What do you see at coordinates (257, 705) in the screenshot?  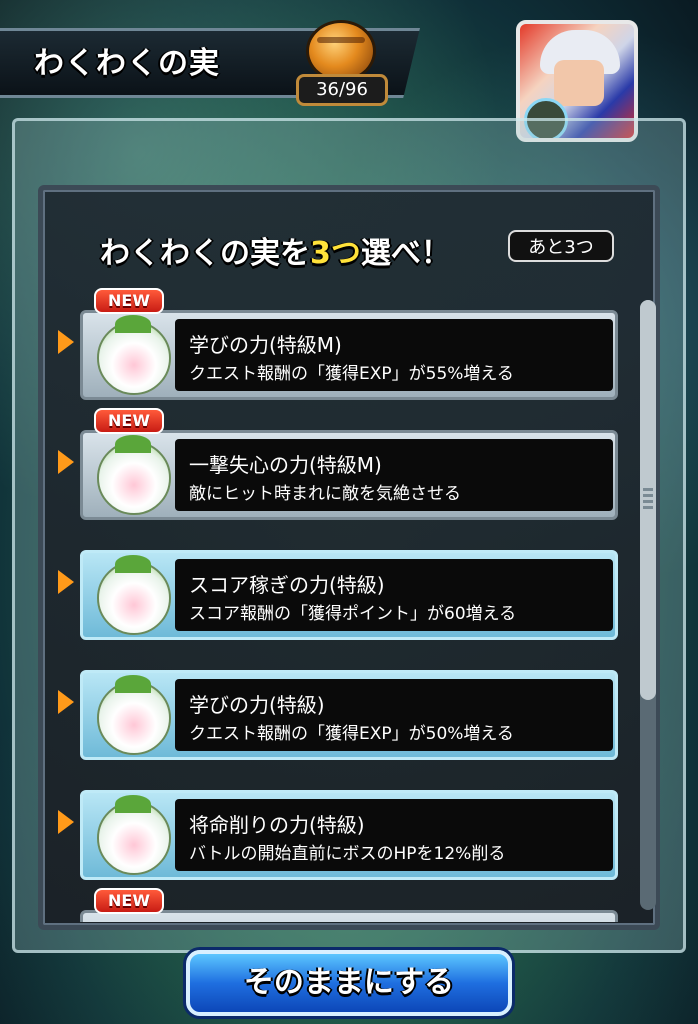 I see `fruit-title: 学びの力(特級)` at bounding box center [257, 705].